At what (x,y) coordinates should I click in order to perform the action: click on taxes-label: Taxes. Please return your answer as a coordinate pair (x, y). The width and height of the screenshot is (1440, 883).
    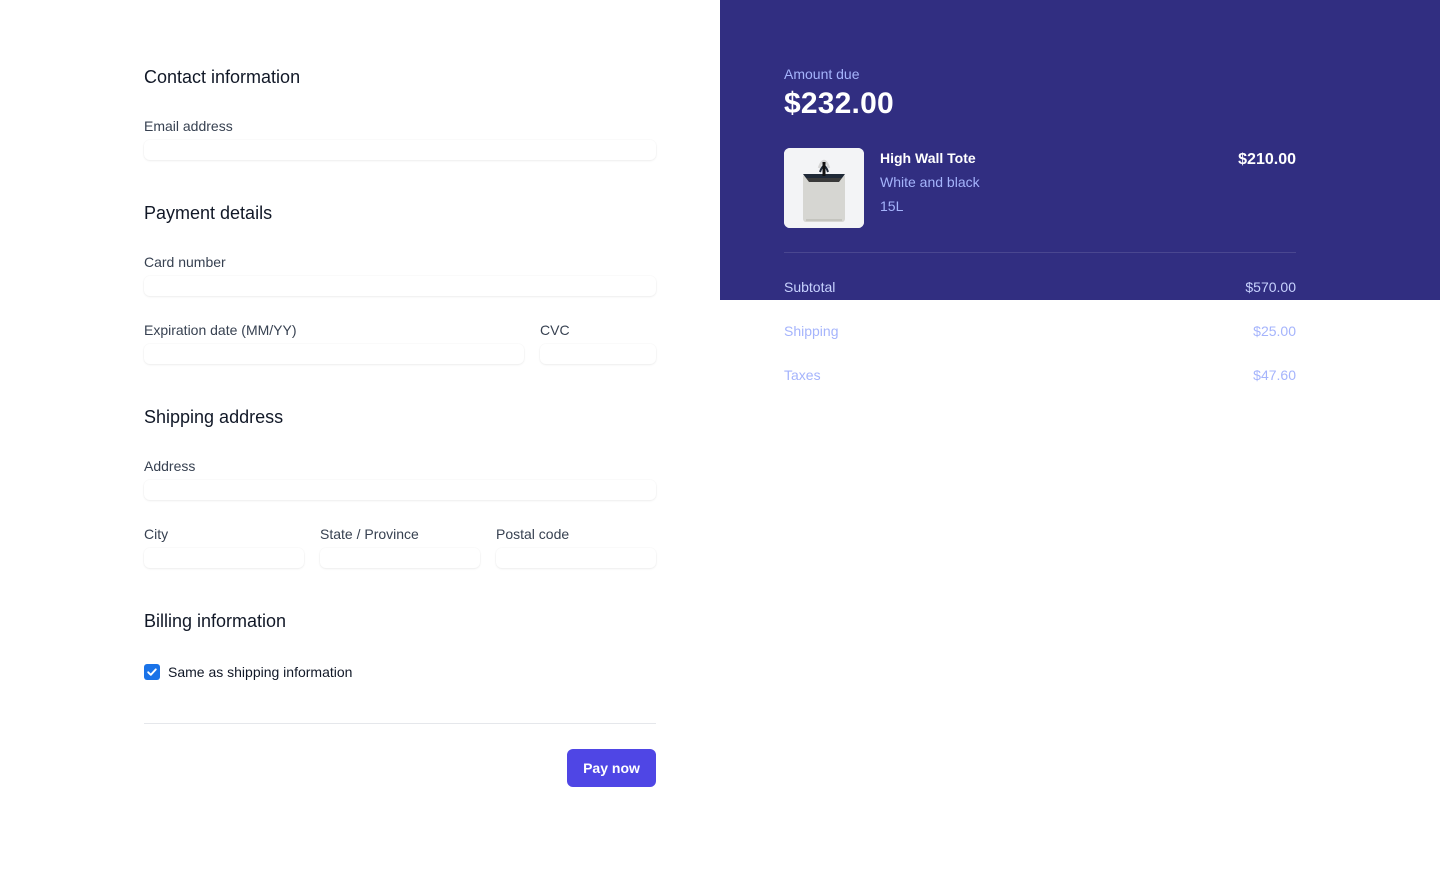
    Looking at the image, I should click on (802, 375).